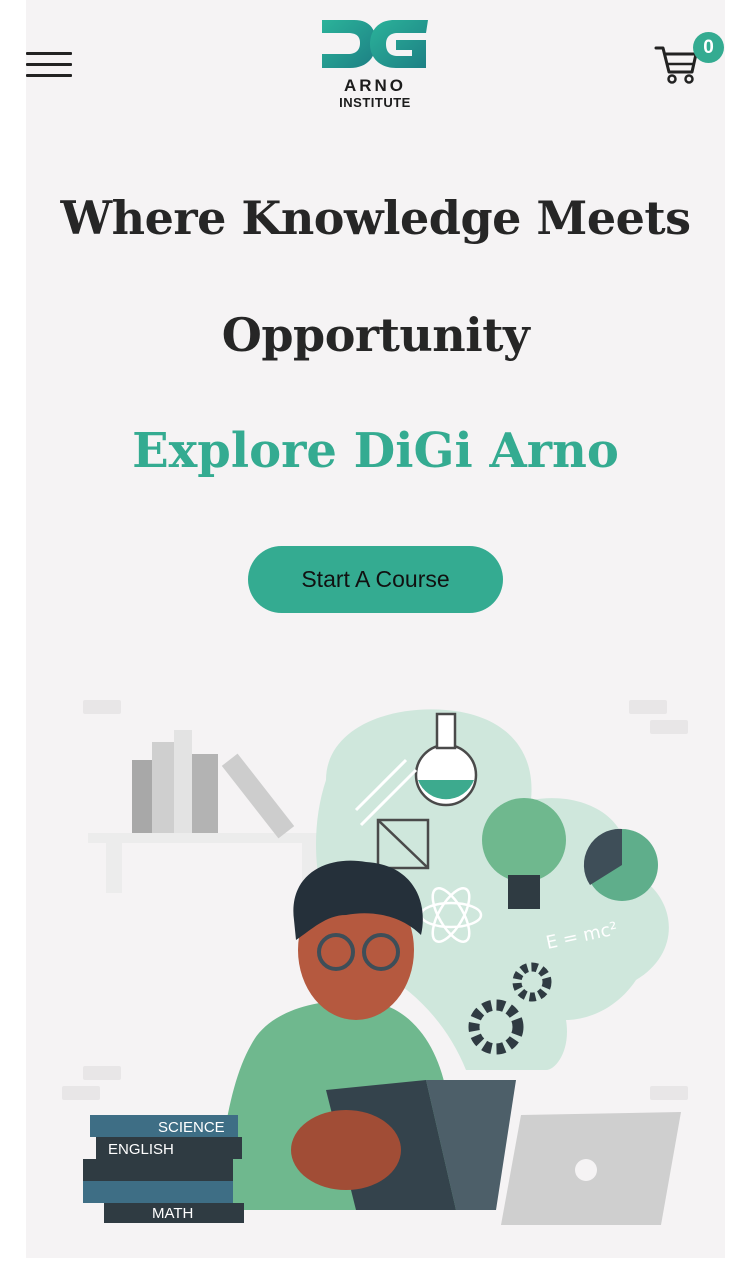 This screenshot has width=751, height=1280. Describe the element at coordinates (375, 44) in the screenshot. I see `logo-monogram` at that location.